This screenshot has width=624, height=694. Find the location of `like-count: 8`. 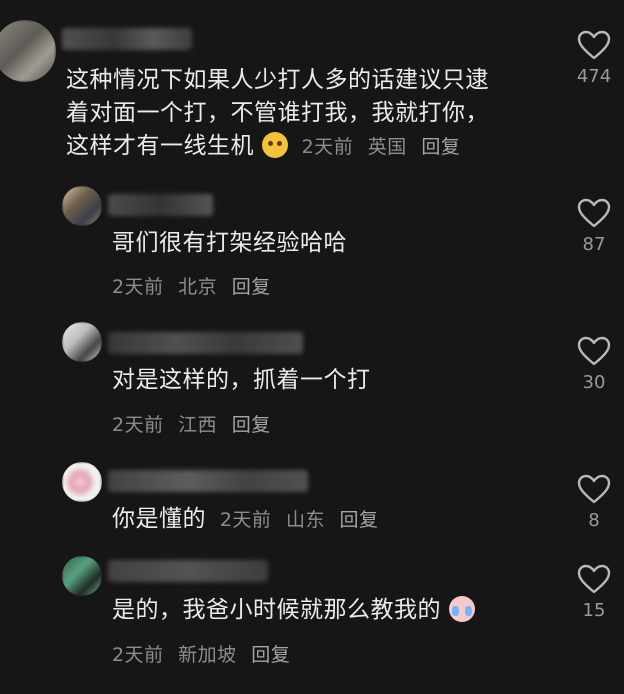

like-count: 8 is located at coordinates (594, 520).